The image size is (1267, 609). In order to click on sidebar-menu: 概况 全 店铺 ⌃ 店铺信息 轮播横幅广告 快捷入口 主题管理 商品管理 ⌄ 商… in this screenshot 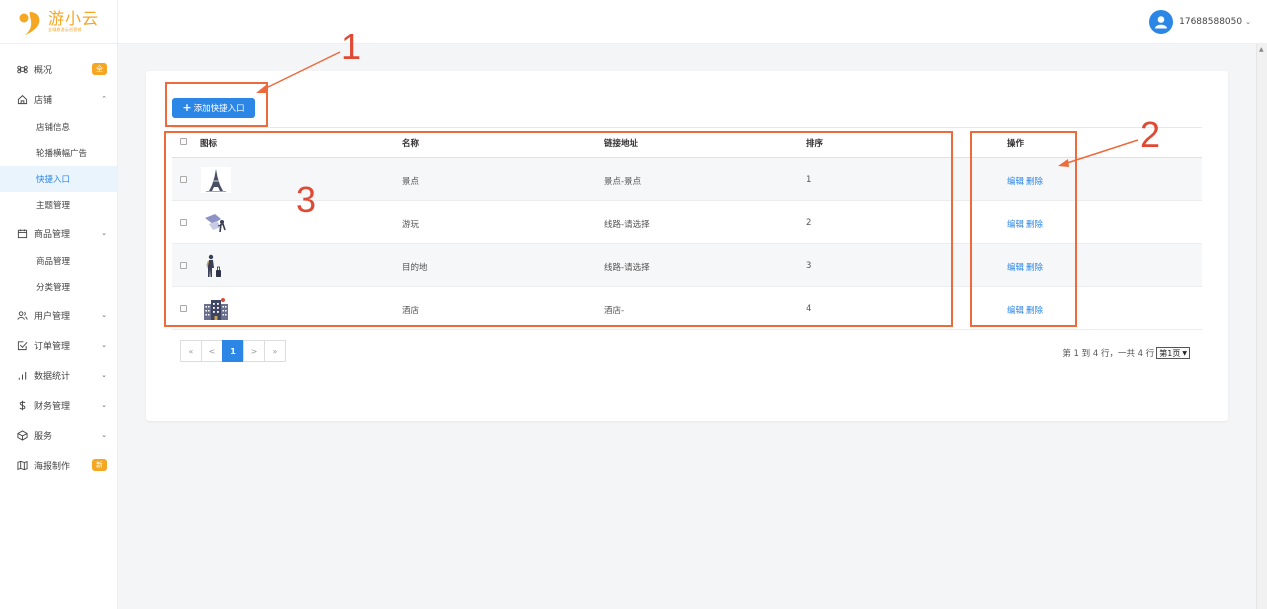, I will do `click(58, 262)`.